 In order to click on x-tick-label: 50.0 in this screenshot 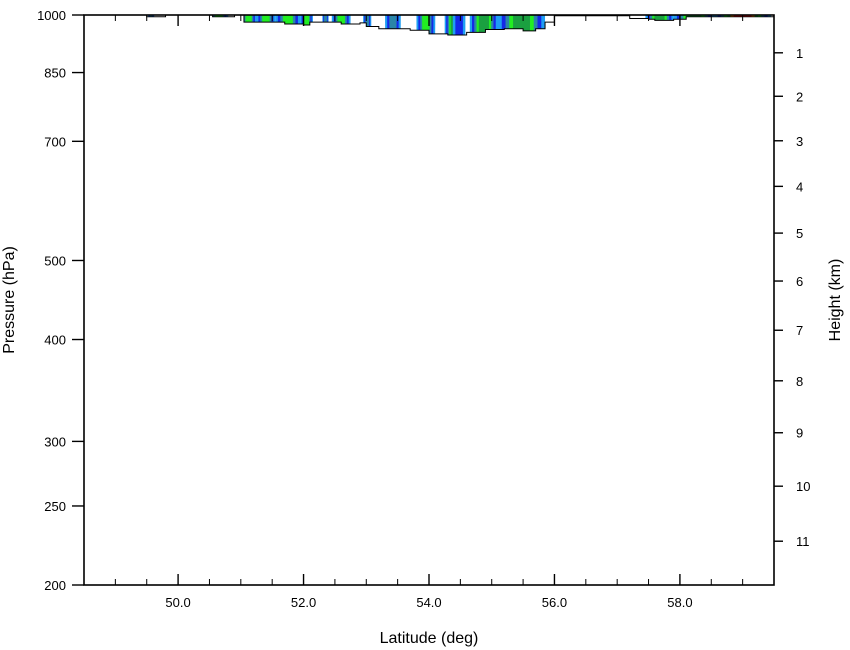, I will do `click(177, 602)`.